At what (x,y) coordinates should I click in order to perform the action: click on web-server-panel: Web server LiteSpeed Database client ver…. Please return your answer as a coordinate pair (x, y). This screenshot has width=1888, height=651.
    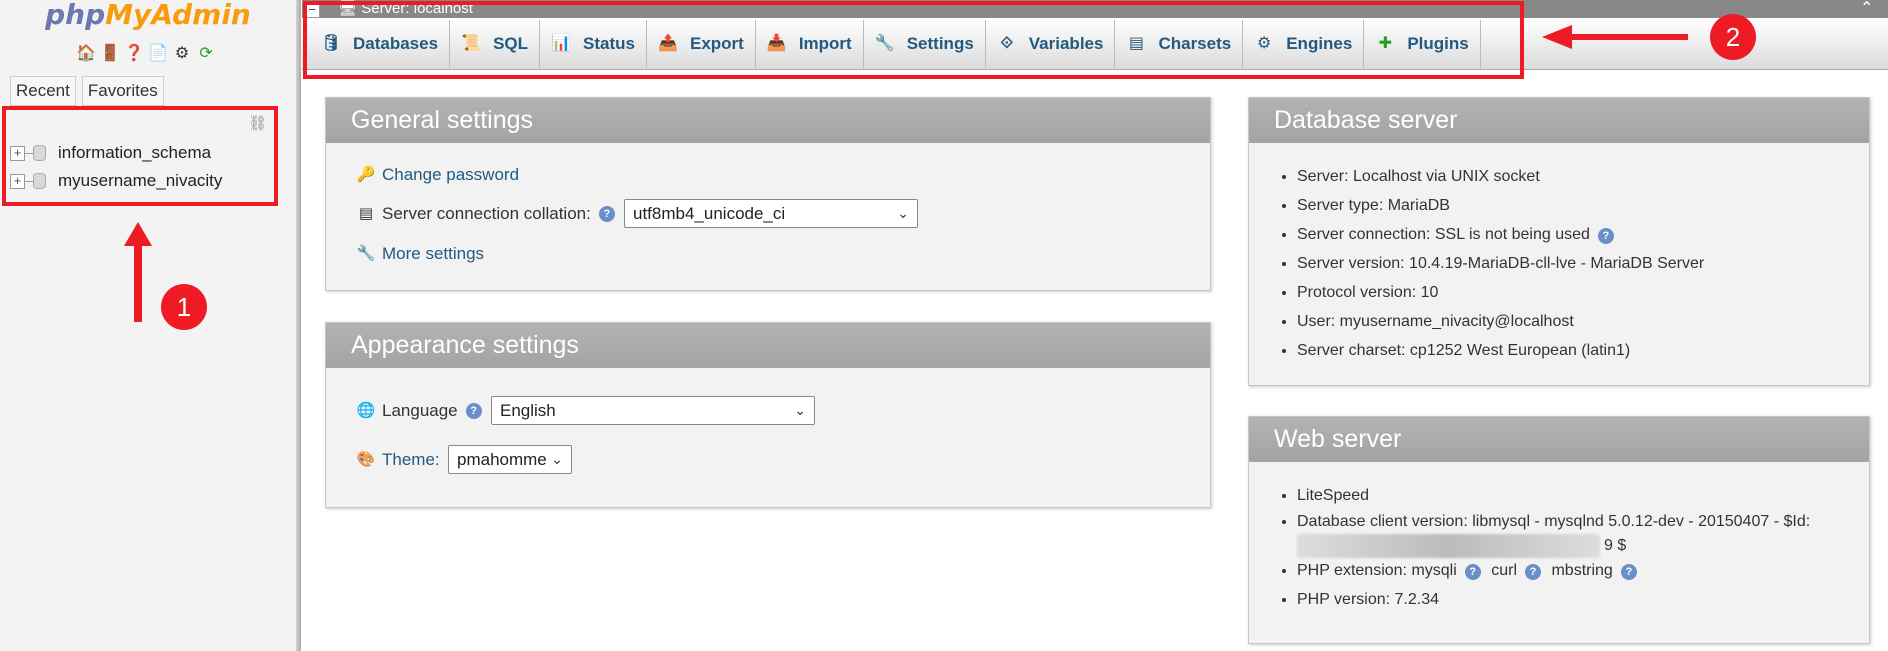
    Looking at the image, I should click on (1559, 530).